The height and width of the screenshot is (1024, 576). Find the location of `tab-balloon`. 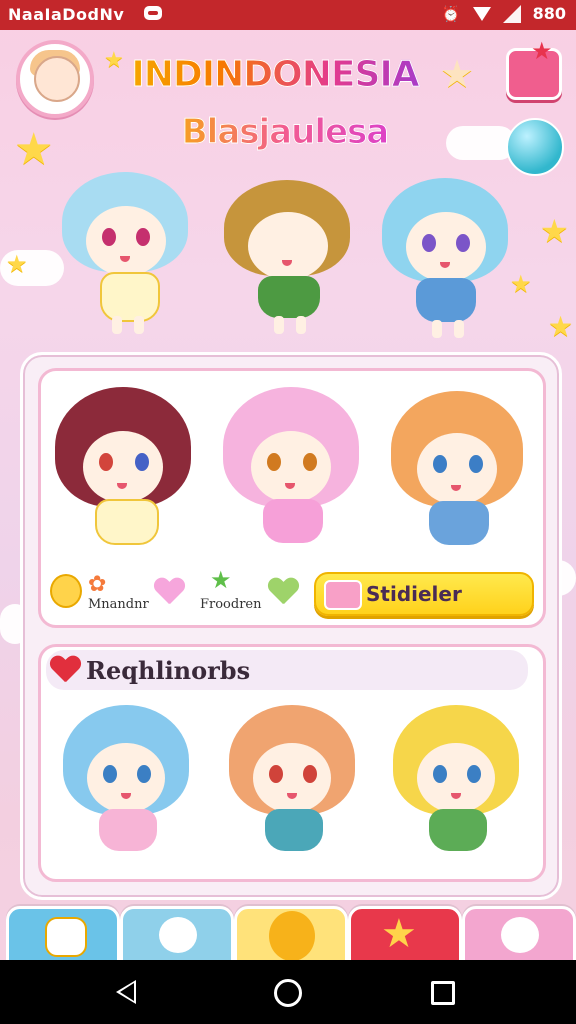

tab-balloon is located at coordinates (291, 937).